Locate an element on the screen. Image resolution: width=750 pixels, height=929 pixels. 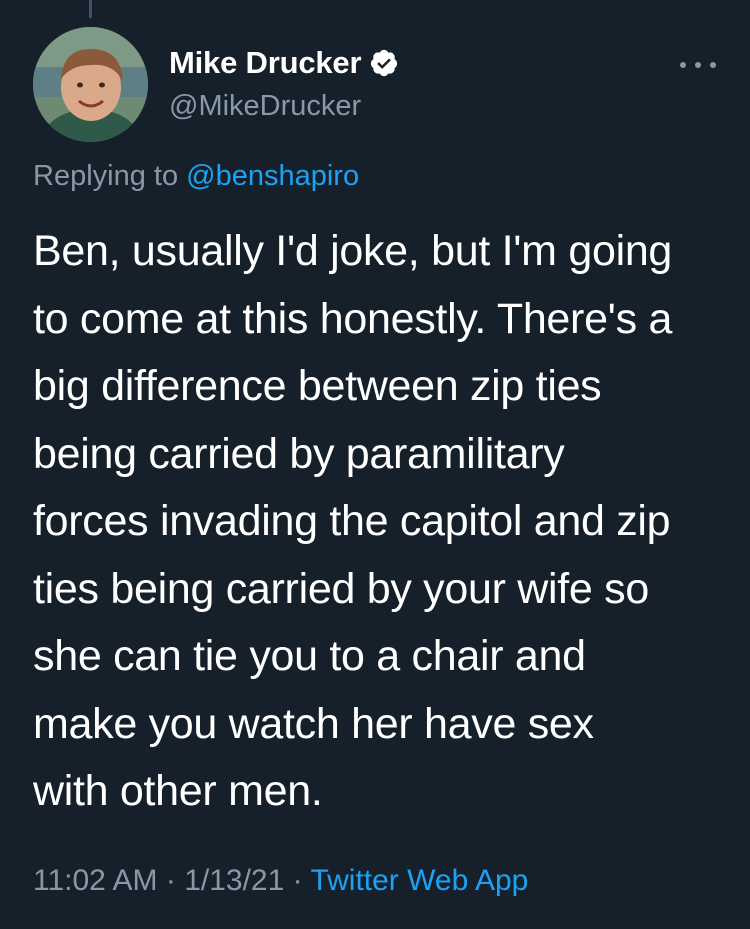
replying-to-row: Replying to @benshapiro is located at coordinates (196, 176).